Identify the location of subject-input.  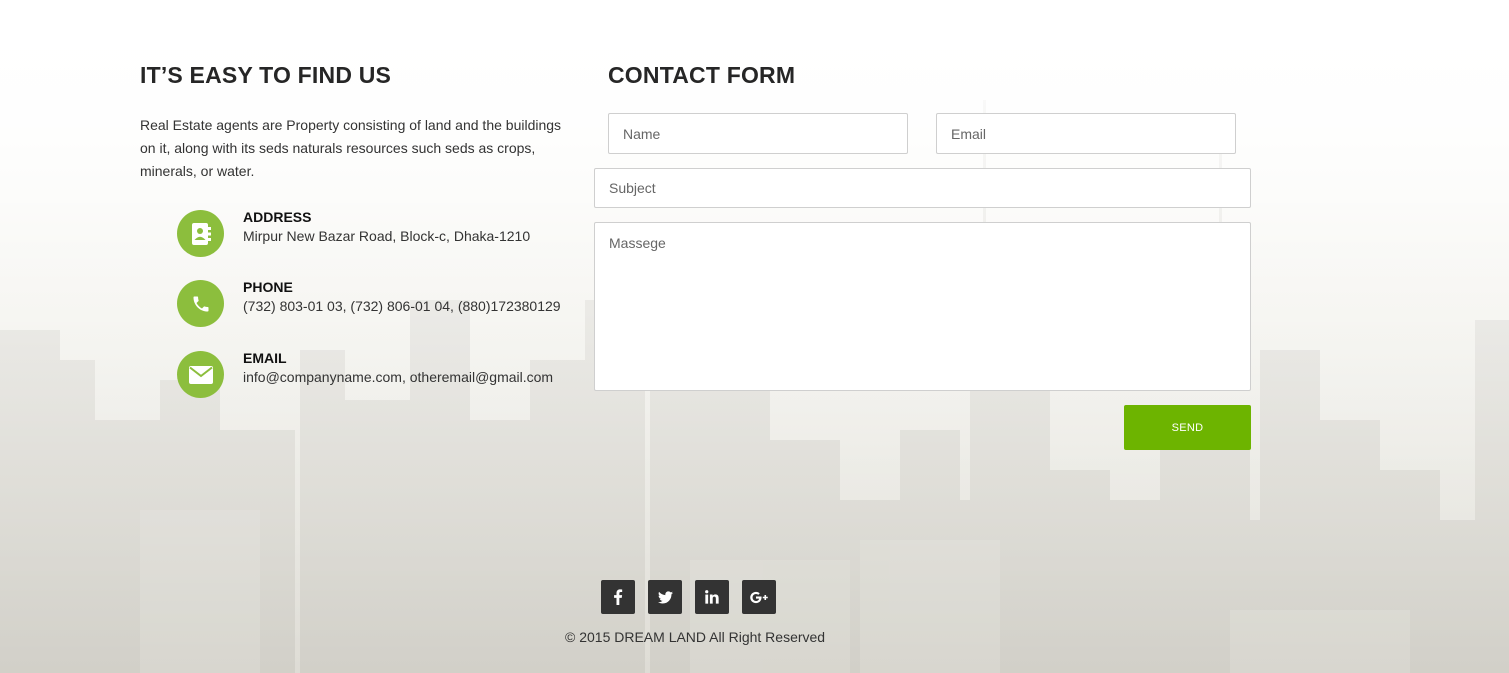
(922, 188).